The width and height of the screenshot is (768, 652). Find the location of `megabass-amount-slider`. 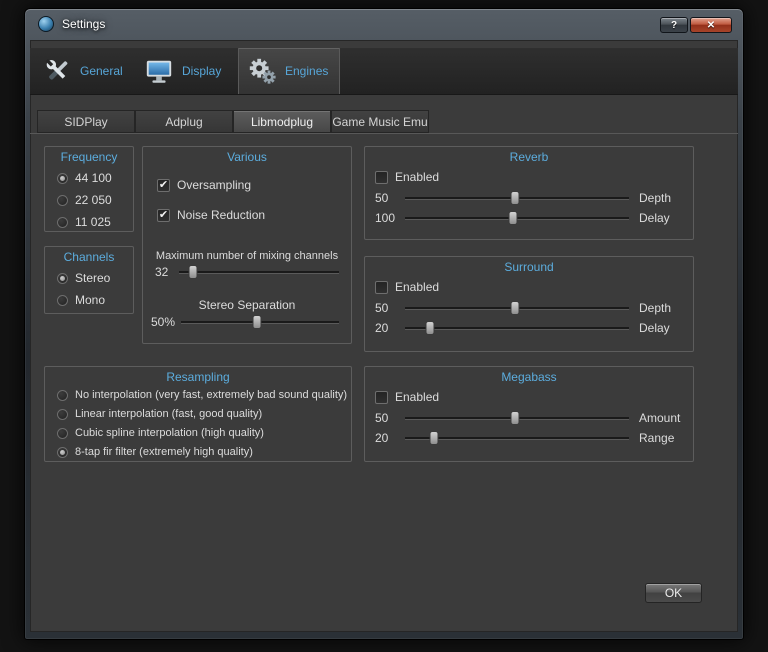

megabass-amount-slider is located at coordinates (517, 418).